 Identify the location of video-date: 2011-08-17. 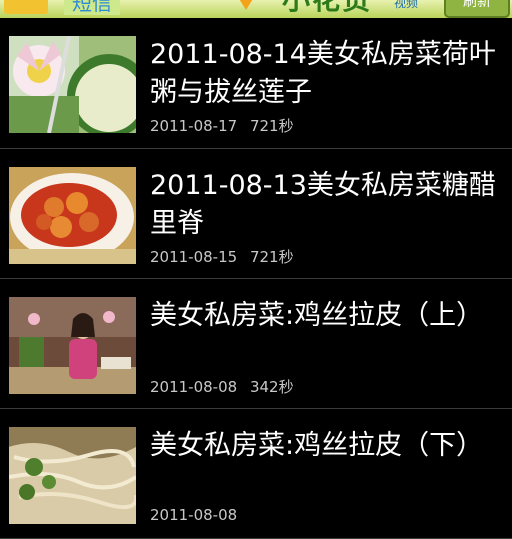
(194, 126).